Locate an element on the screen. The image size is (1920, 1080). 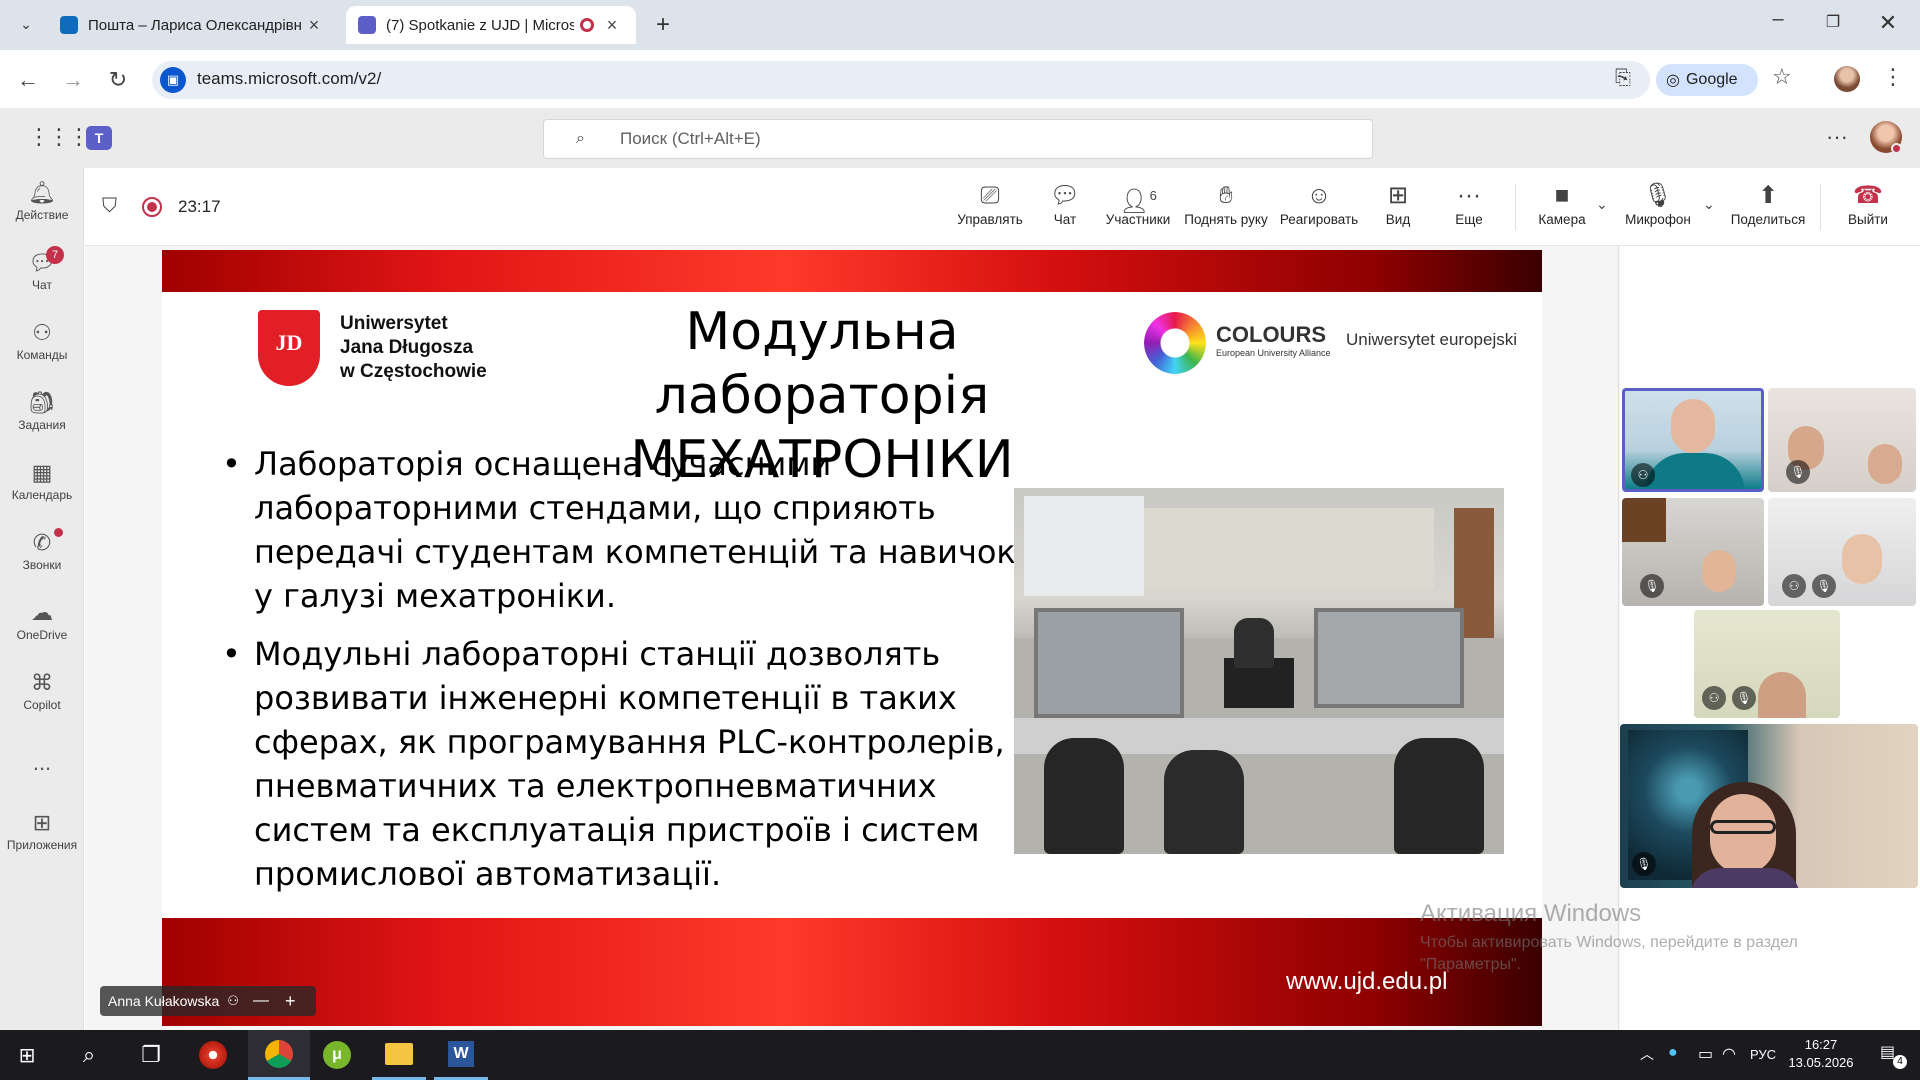
meeting-timer: 23:17 is located at coordinates (199, 206).